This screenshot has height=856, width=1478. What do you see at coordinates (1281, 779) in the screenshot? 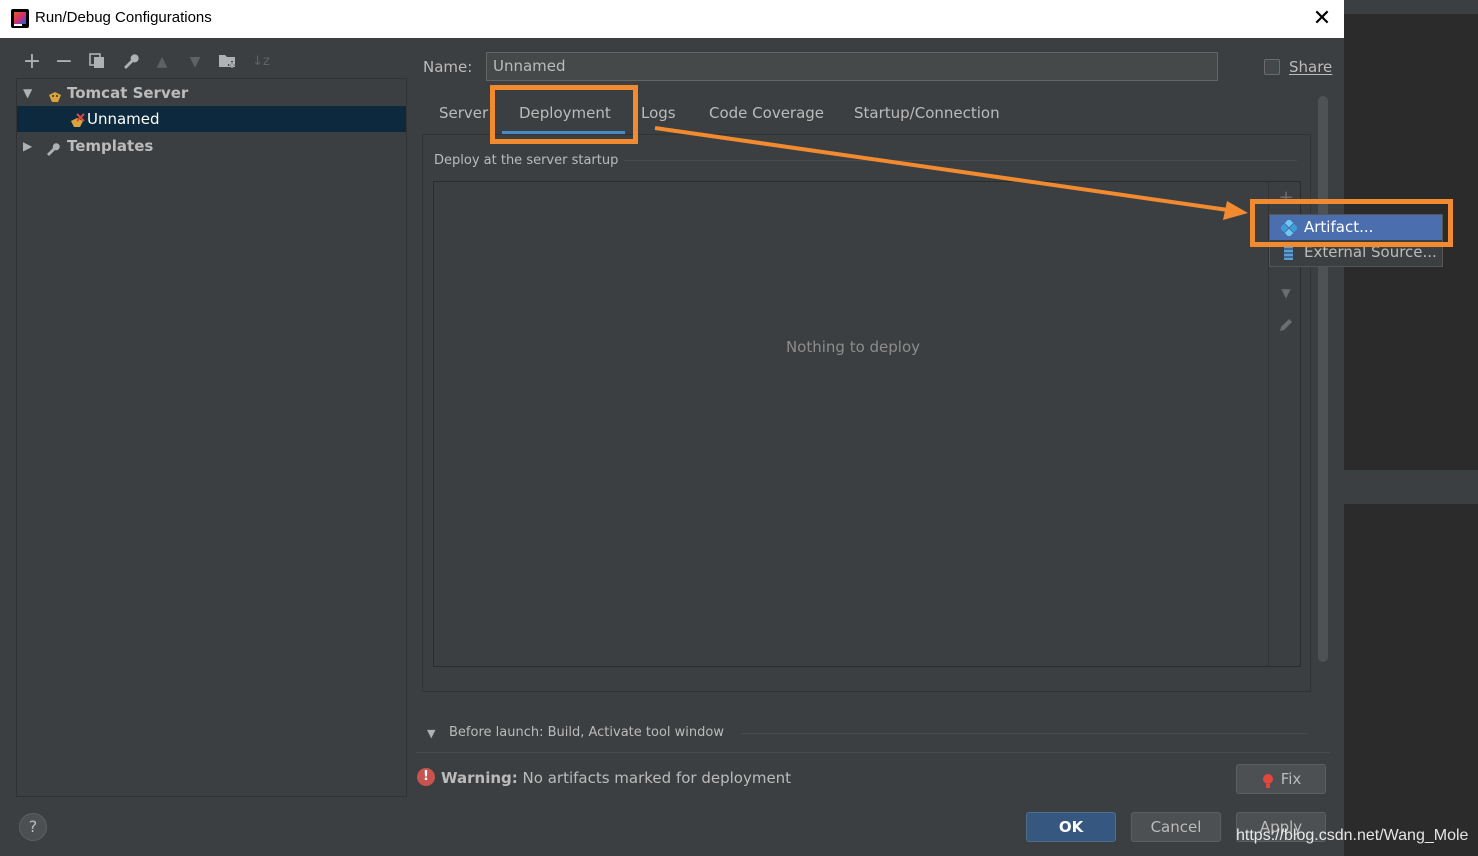
I see `fix-button: Fix` at bounding box center [1281, 779].